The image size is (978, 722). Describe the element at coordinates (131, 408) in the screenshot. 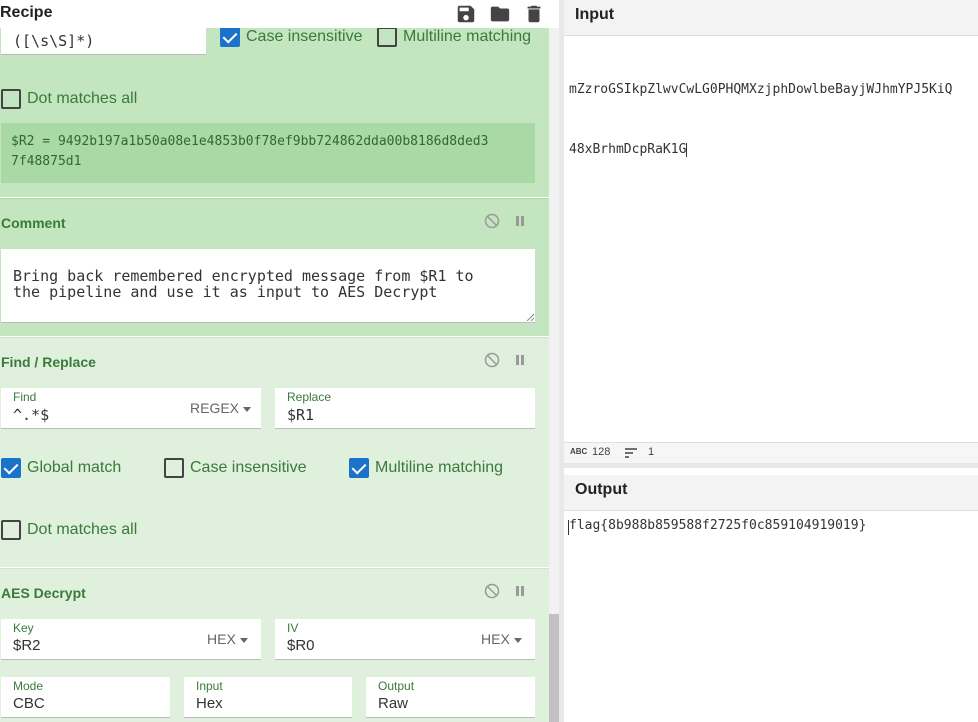

I see `find-field: Find ^.*$ REGEX` at that location.